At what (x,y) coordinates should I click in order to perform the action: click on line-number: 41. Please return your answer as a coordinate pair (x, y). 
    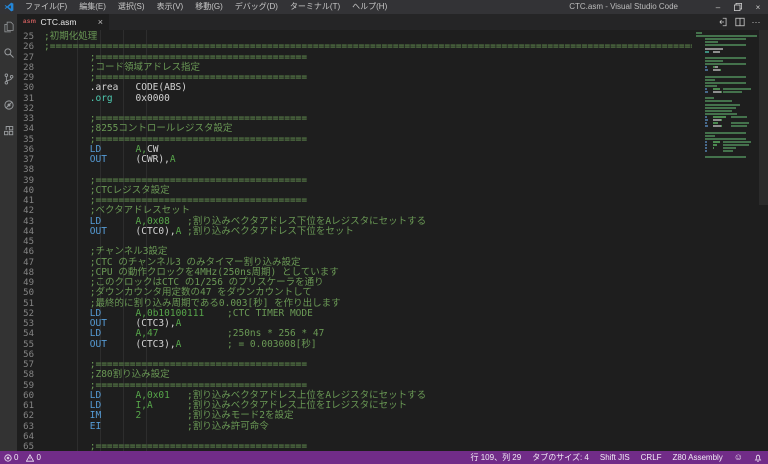
    Looking at the image, I should click on (28, 201).